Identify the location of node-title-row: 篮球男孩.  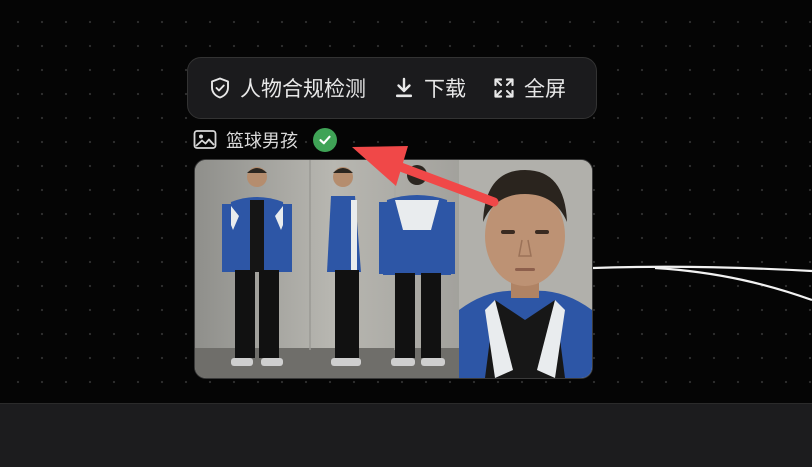
(265, 140).